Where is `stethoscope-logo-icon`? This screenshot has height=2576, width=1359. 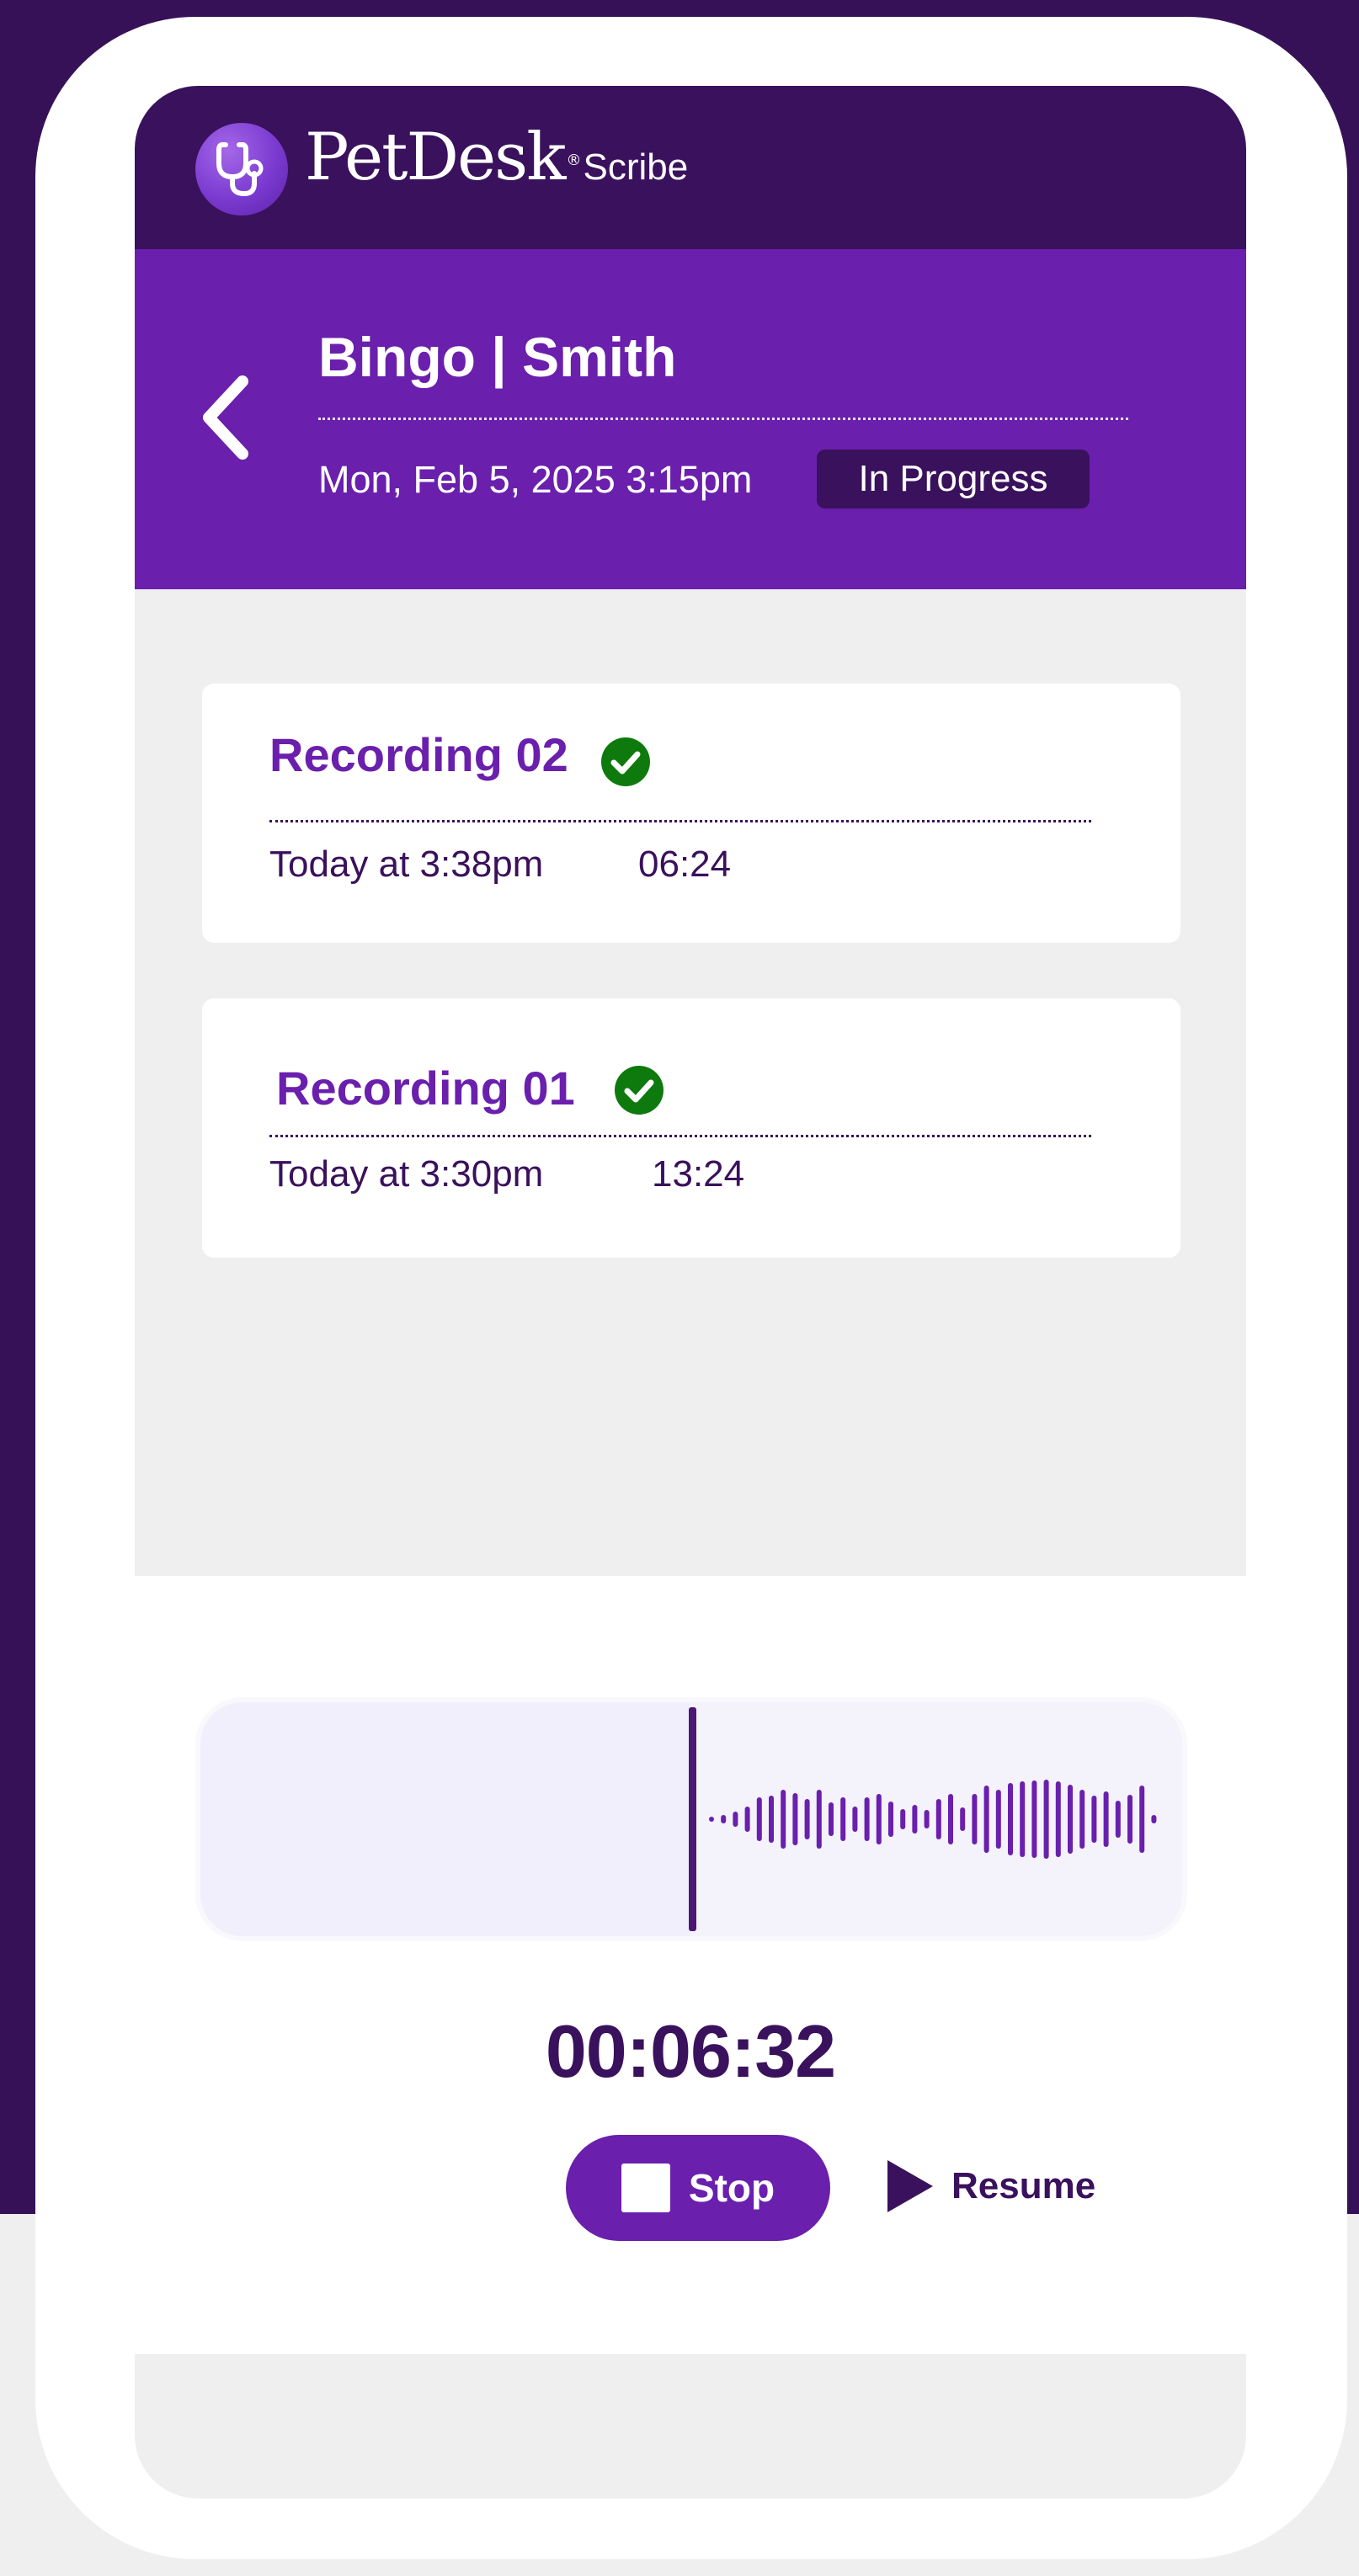
stethoscope-logo-icon is located at coordinates (241, 169).